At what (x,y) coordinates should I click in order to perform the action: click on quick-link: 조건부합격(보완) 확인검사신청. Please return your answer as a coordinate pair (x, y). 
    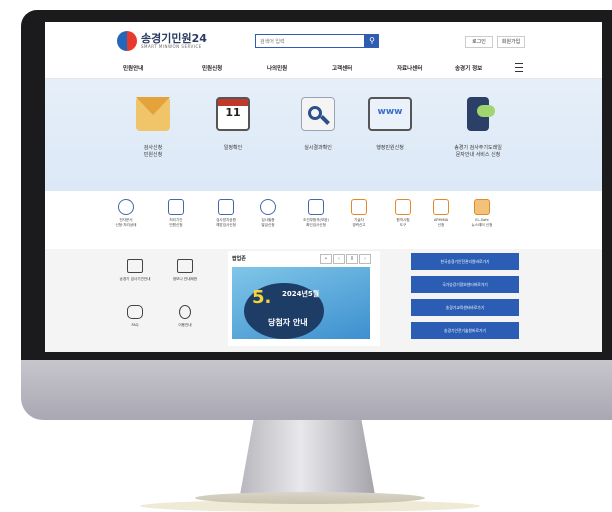
    Looking at the image, I should click on (316, 213).